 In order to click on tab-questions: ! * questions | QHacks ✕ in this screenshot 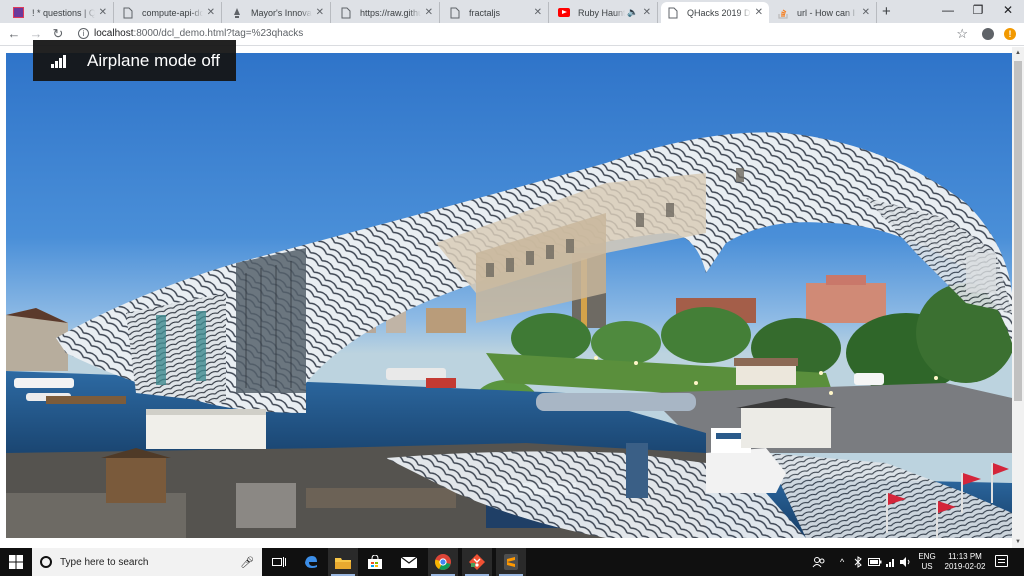, I will do `click(60, 12)`.